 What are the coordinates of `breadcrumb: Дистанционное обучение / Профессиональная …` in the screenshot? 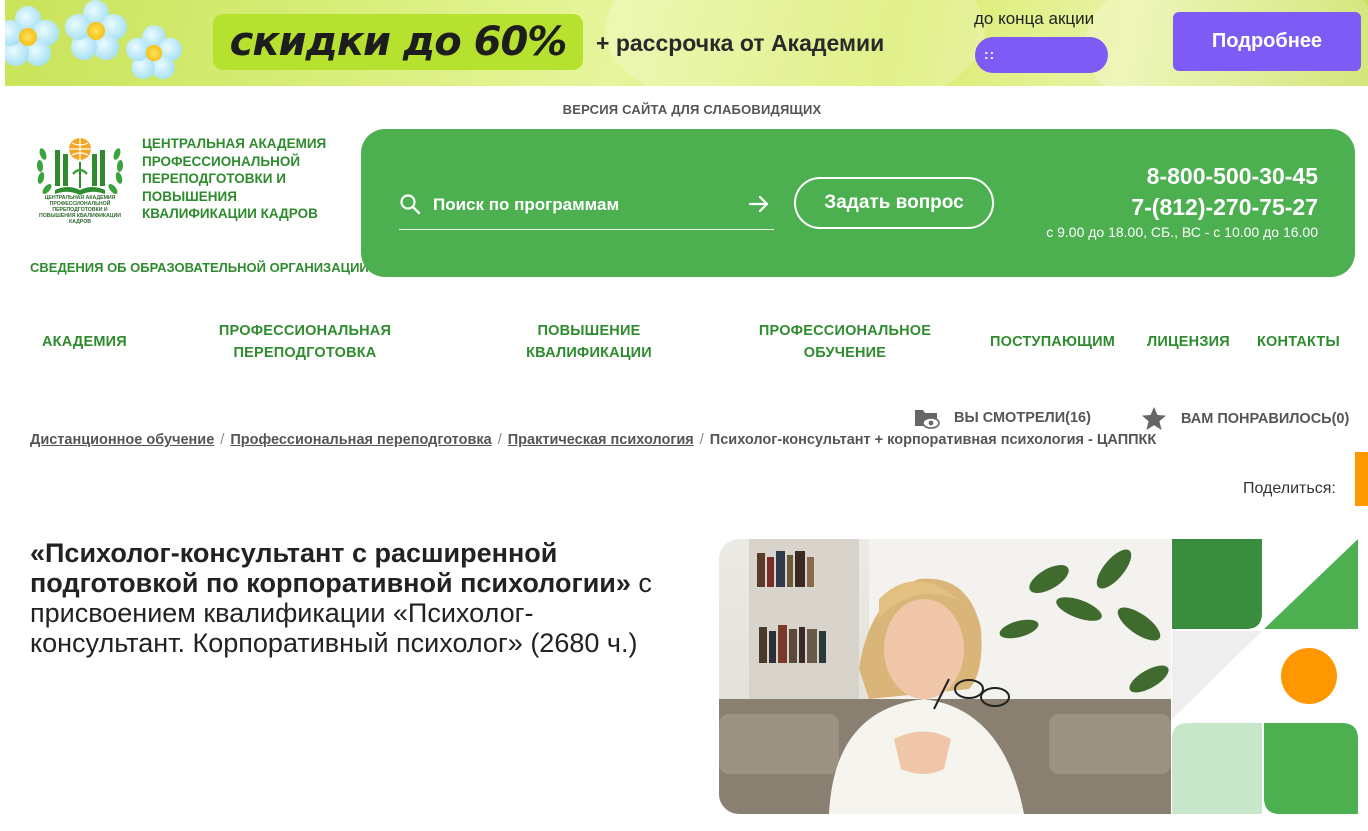 It's located at (593, 440).